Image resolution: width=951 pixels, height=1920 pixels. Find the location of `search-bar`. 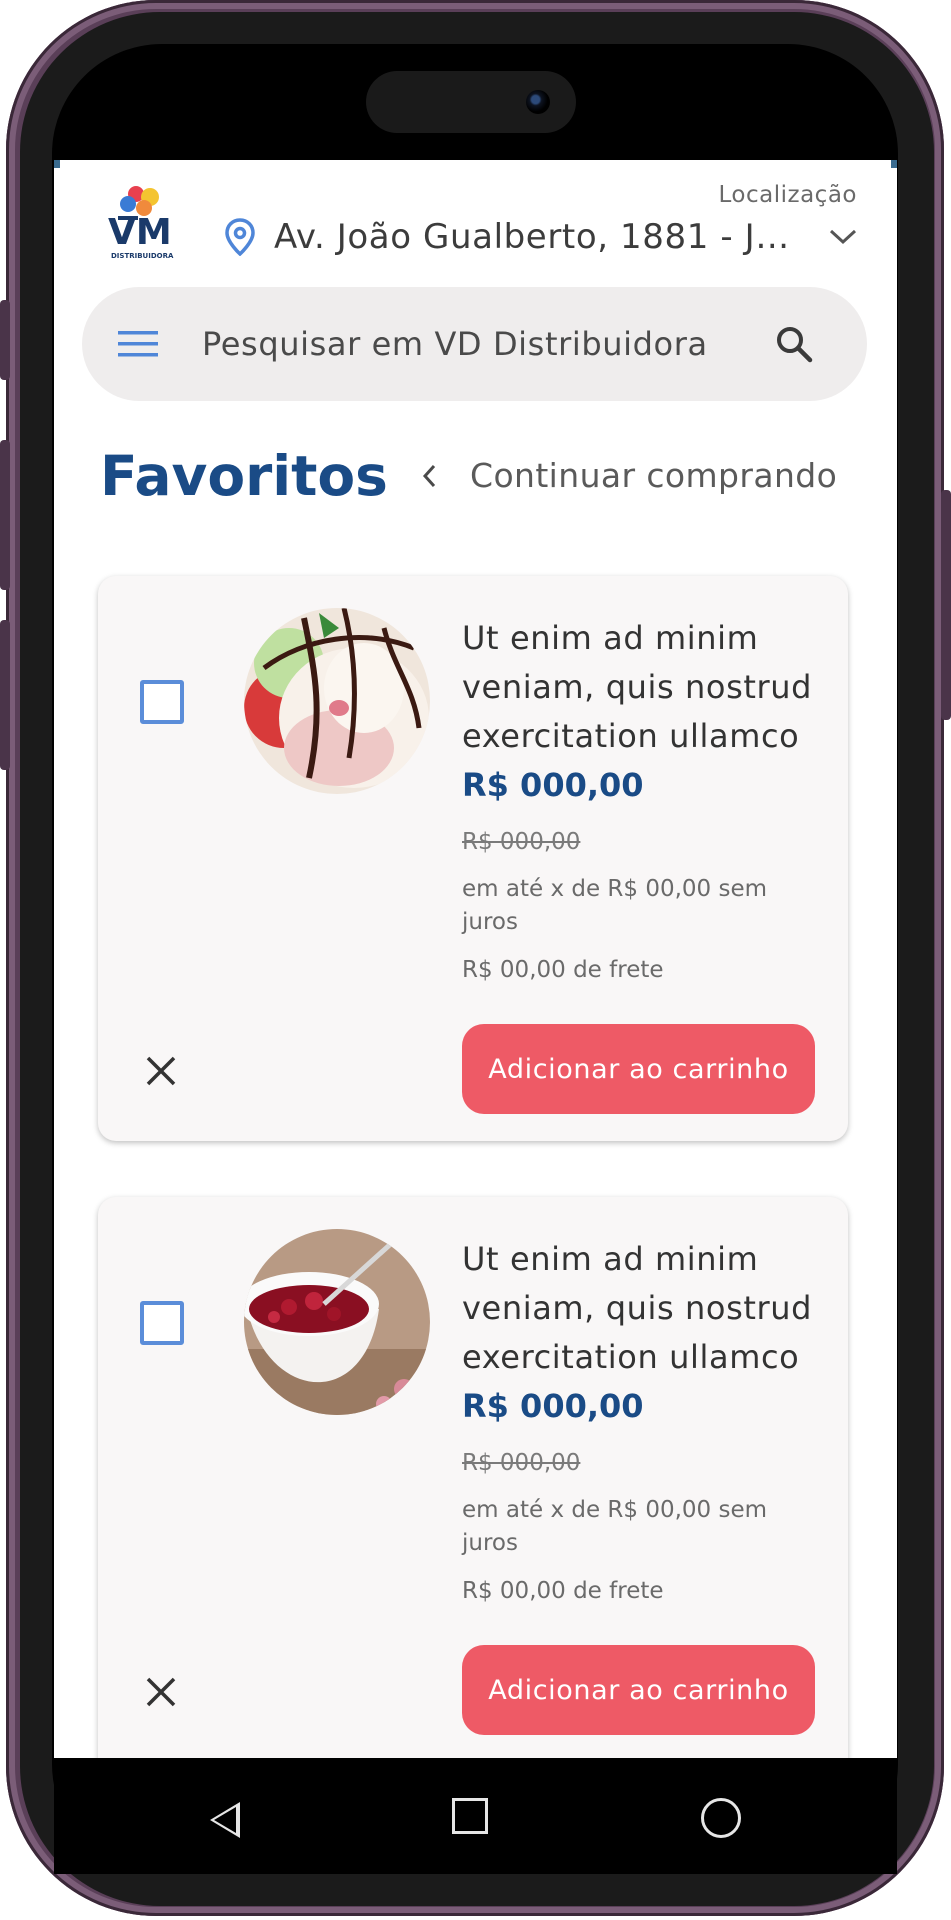

search-bar is located at coordinates (474, 344).